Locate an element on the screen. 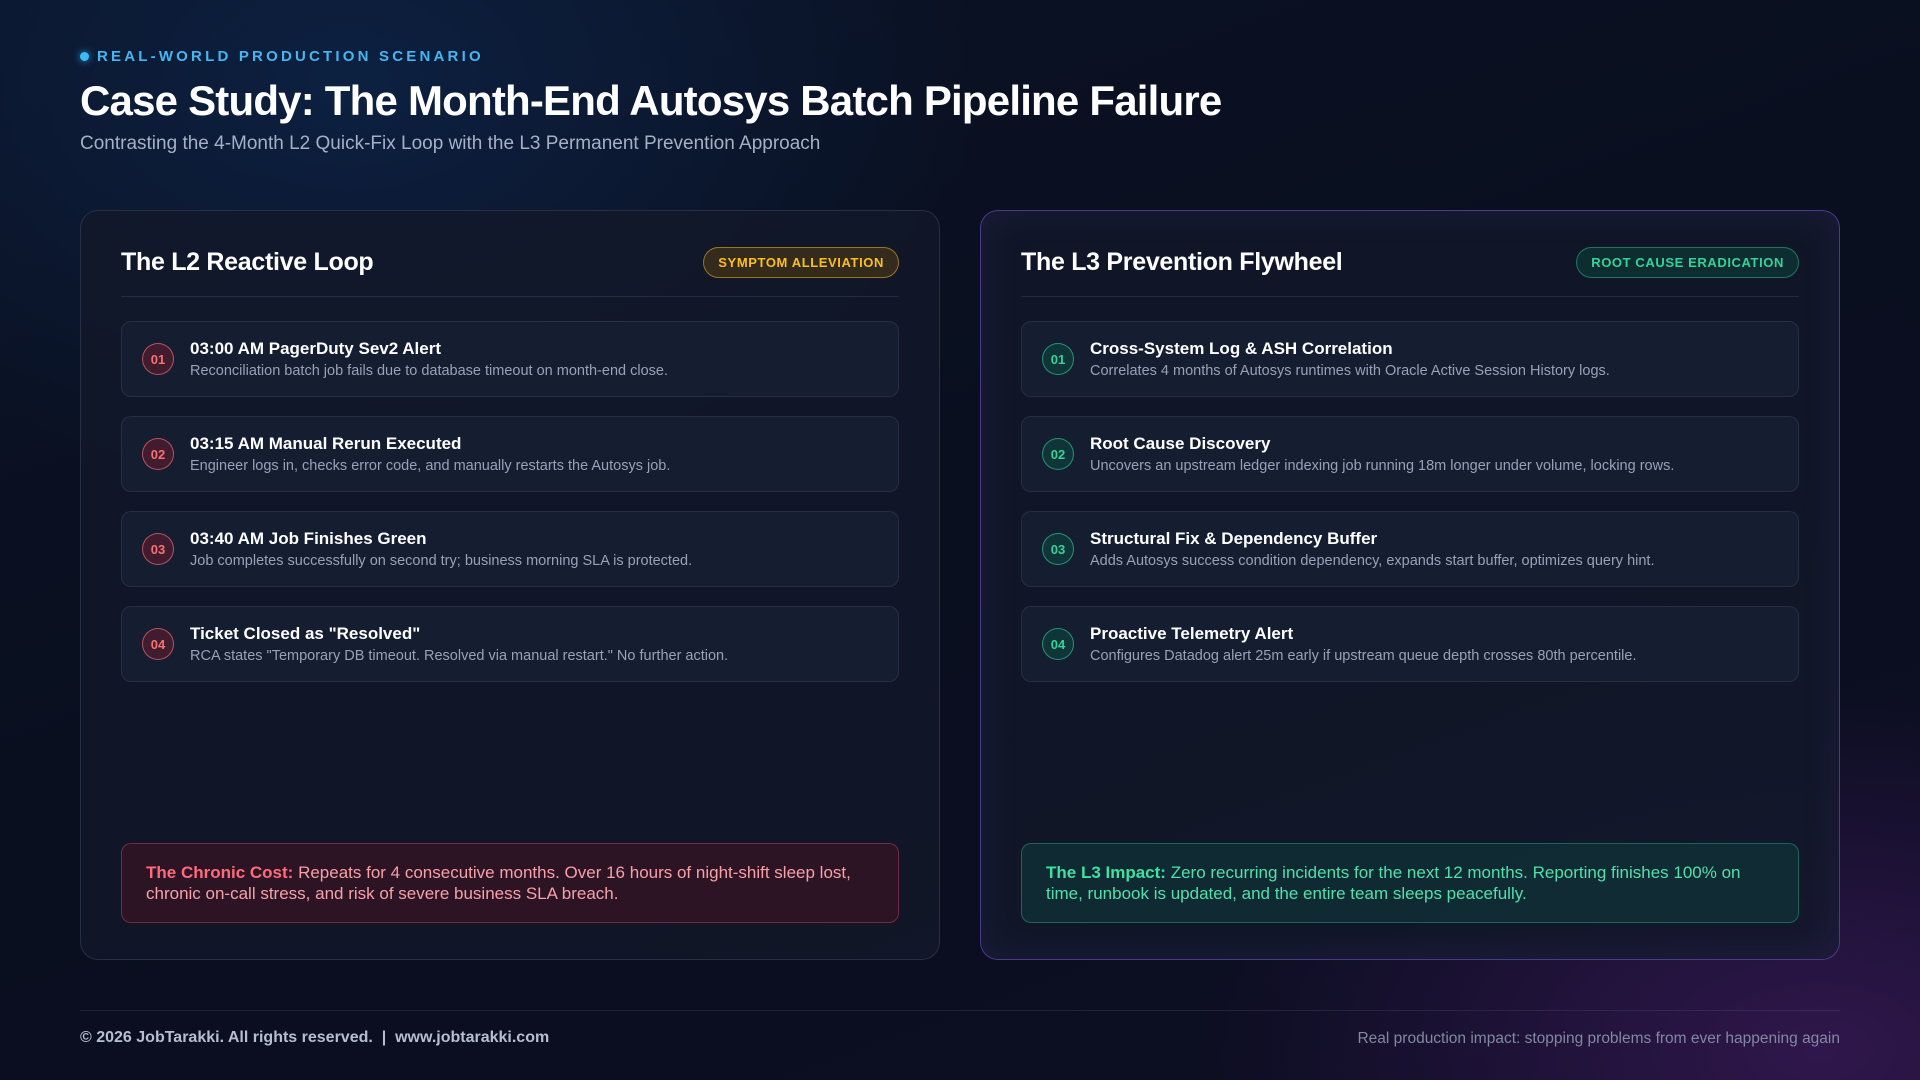  symptom-alleviation-badge: SYMPTOM ALLEVIATION is located at coordinates (801, 262).